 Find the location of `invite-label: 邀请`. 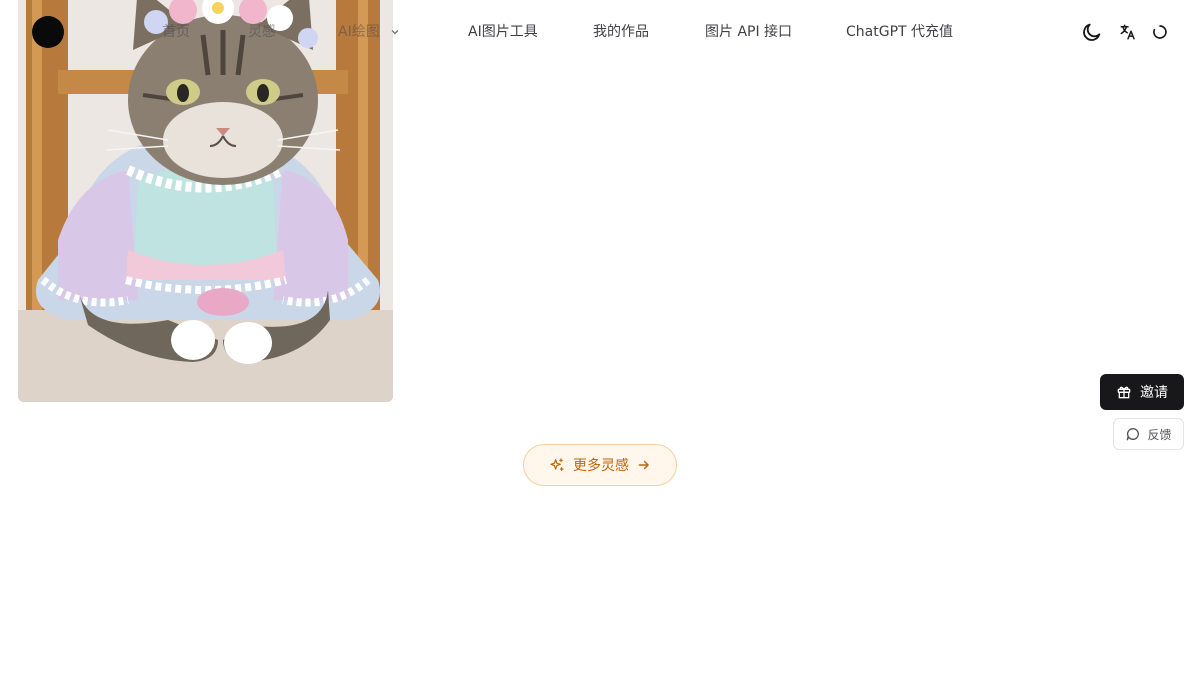

invite-label: 邀请 is located at coordinates (1154, 393).